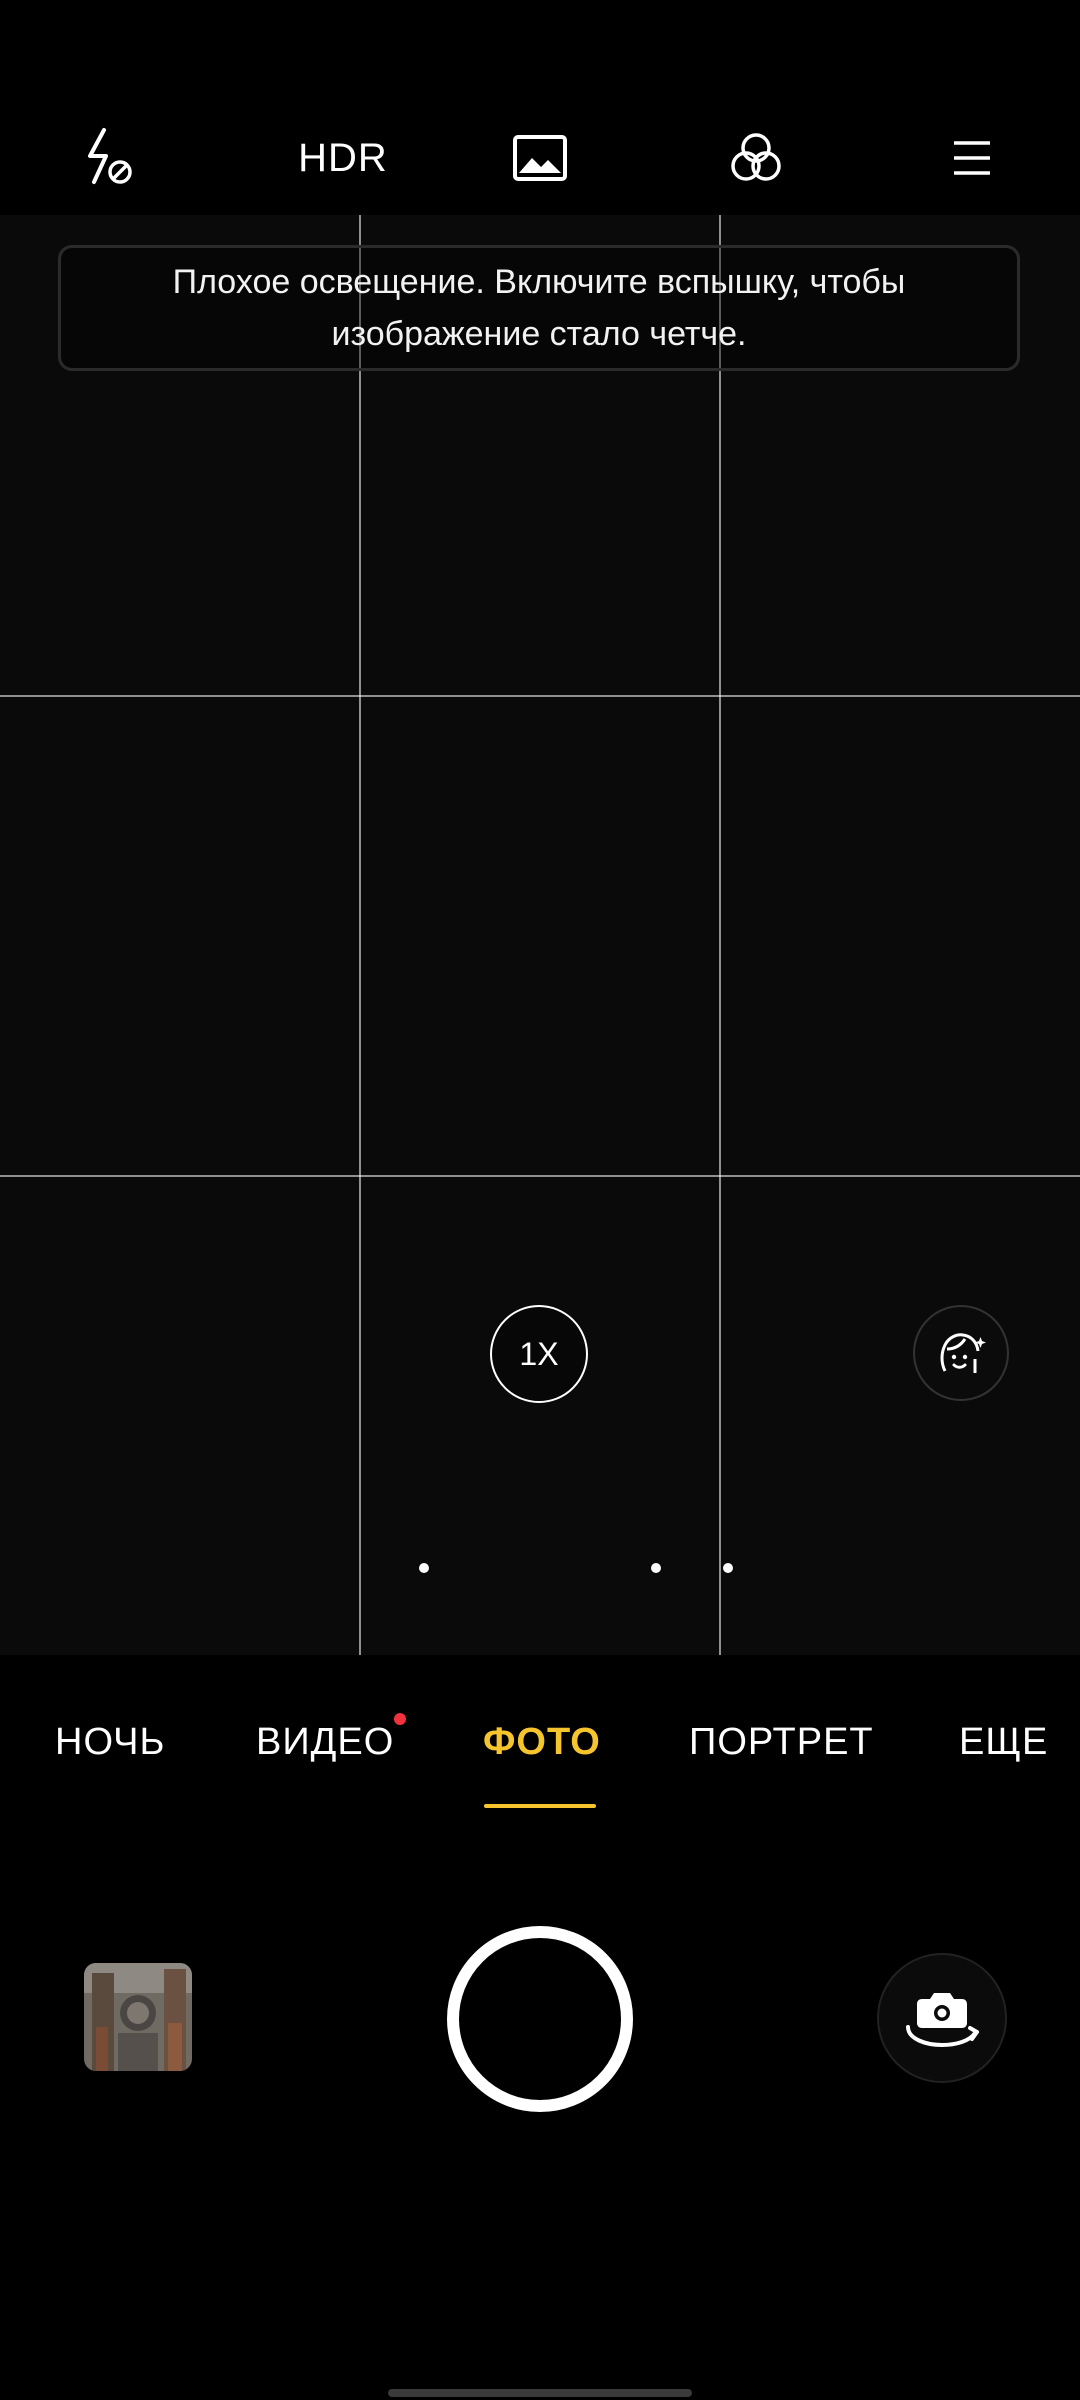 The image size is (1080, 2400). I want to click on switch-camera-button, so click(942, 2018).